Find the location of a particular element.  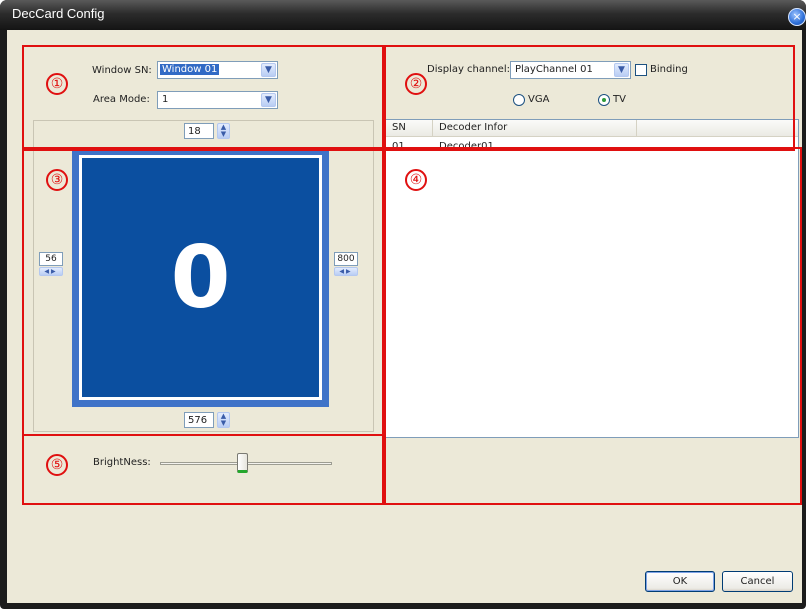

close-icon: × is located at coordinates (797, 17).